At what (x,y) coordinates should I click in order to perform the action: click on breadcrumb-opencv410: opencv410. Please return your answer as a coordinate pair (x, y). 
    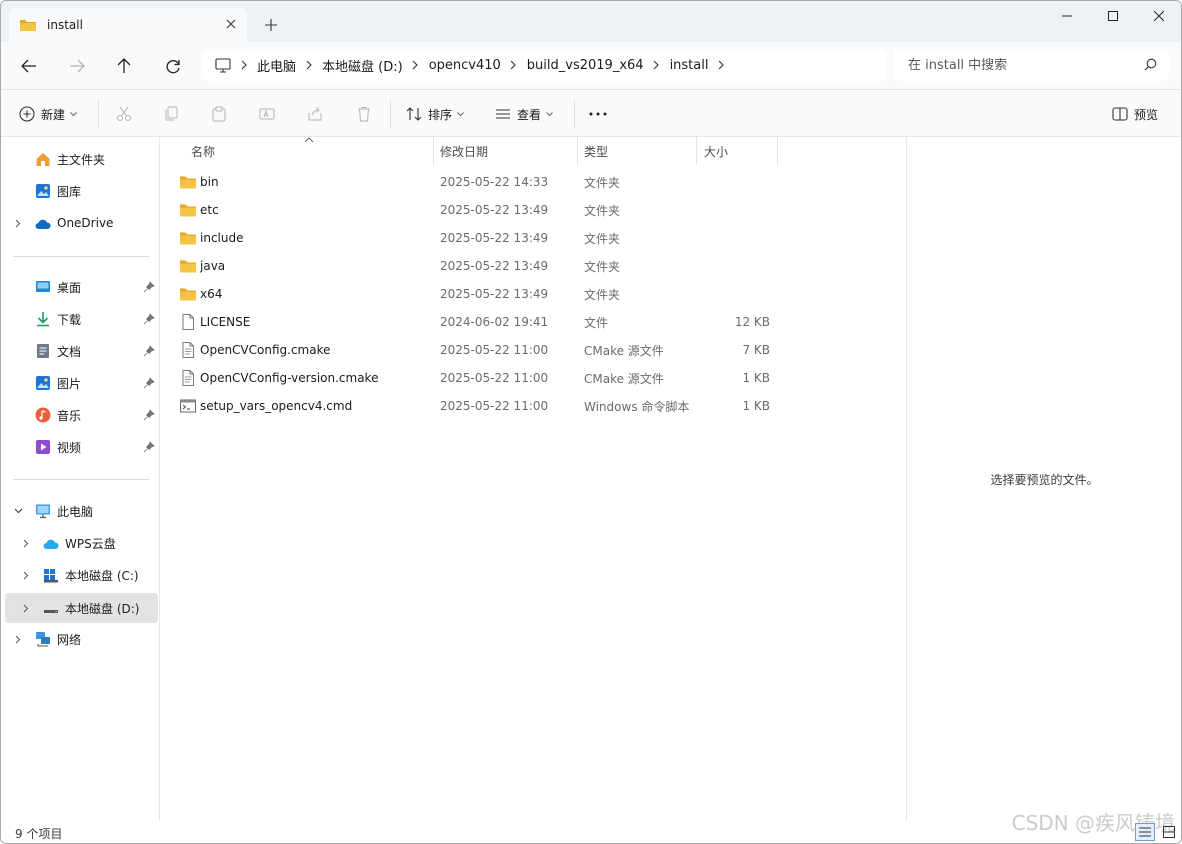
    Looking at the image, I should click on (465, 65).